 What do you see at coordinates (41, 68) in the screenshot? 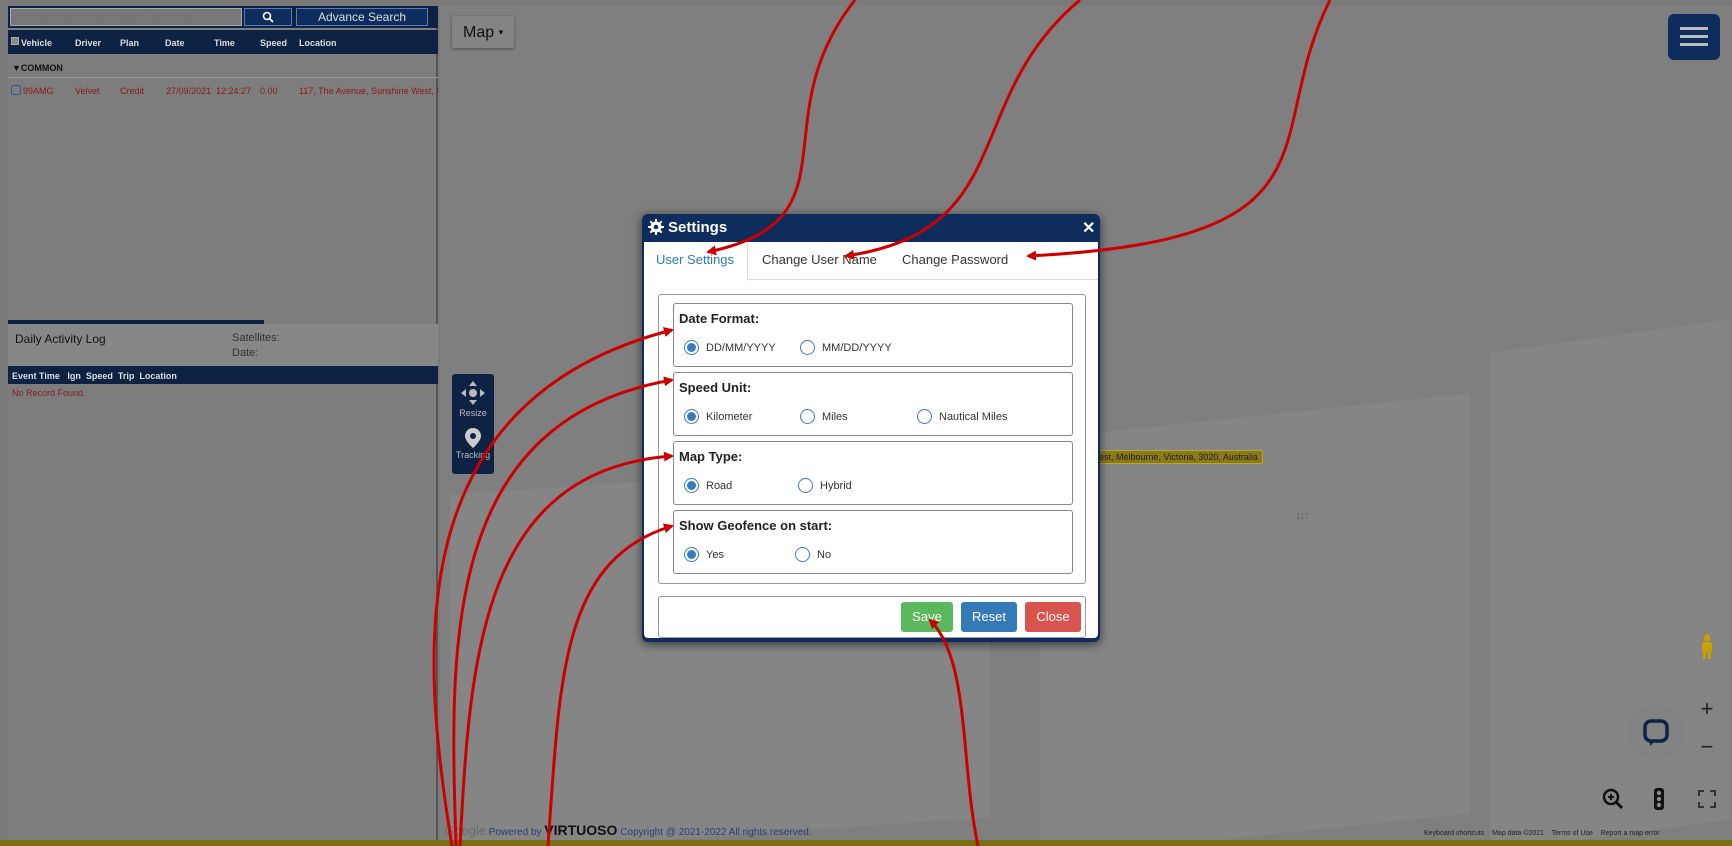
I see `group-label: COMMON` at bounding box center [41, 68].